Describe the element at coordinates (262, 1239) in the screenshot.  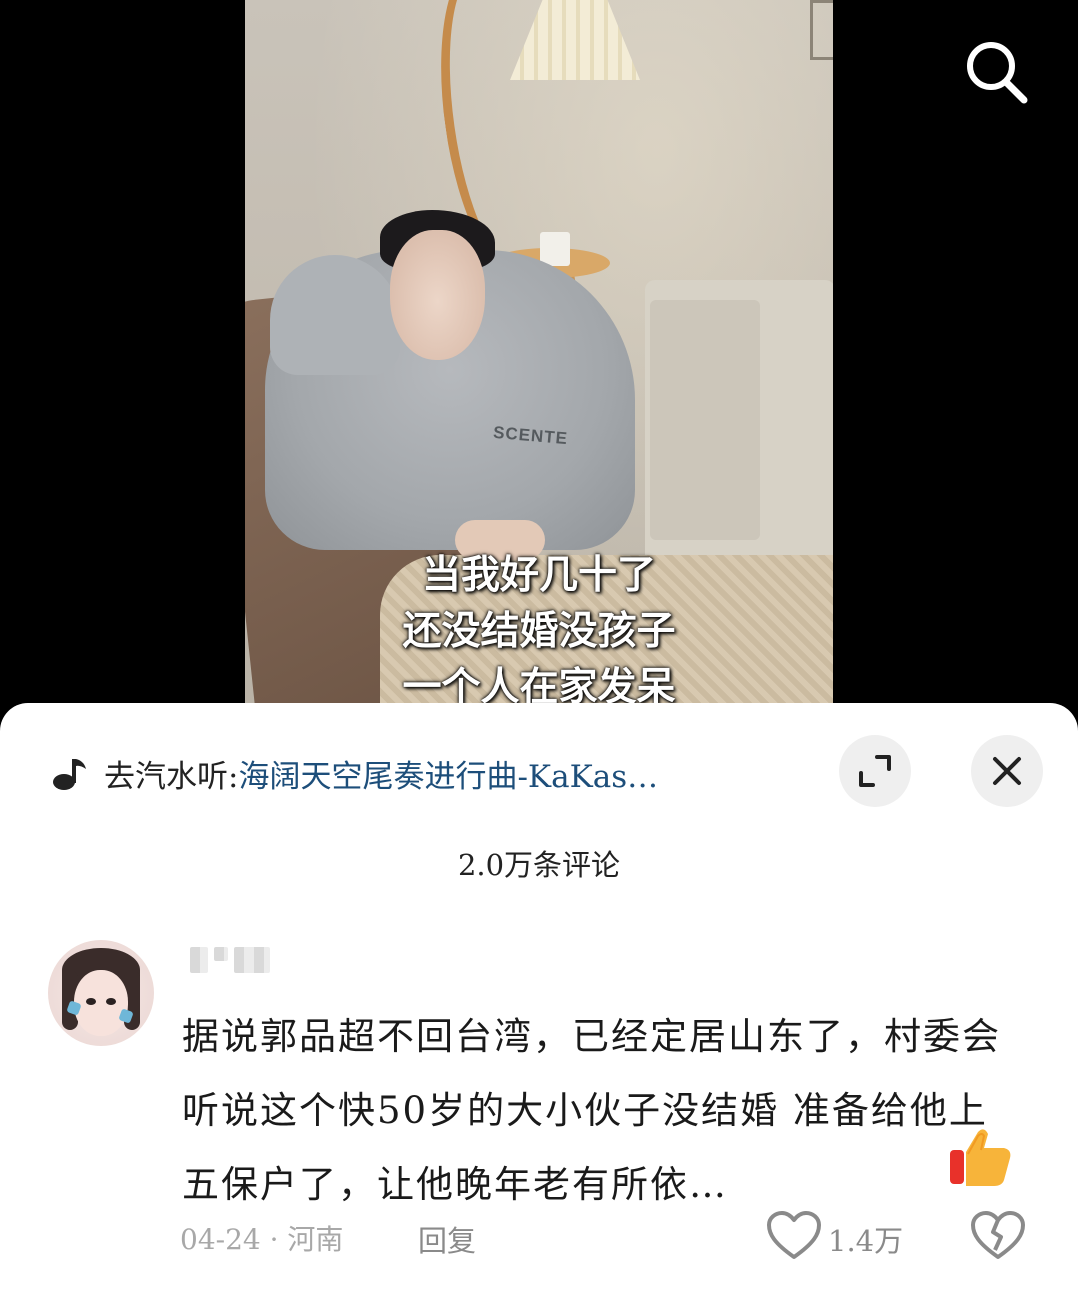
I see `comment-date-location: 04-24 · 河南` at that location.